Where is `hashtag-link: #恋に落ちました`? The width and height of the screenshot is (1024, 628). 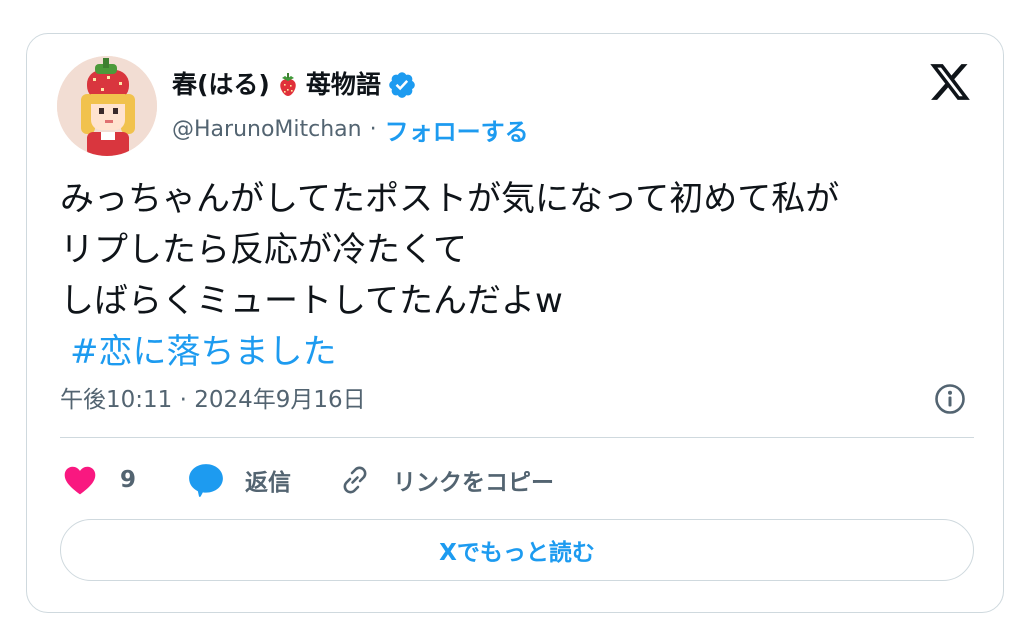
hashtag-link: #恋に落ちました is located at coordinates (203, 352).